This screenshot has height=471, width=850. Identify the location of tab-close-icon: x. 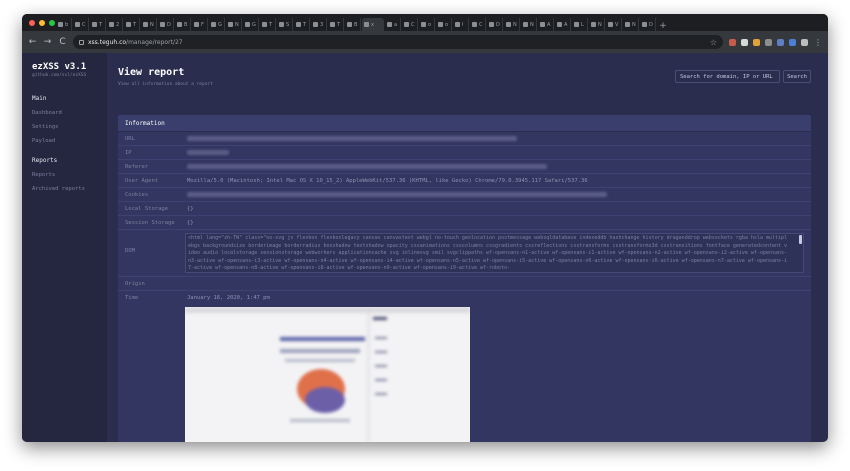
(372, 25).